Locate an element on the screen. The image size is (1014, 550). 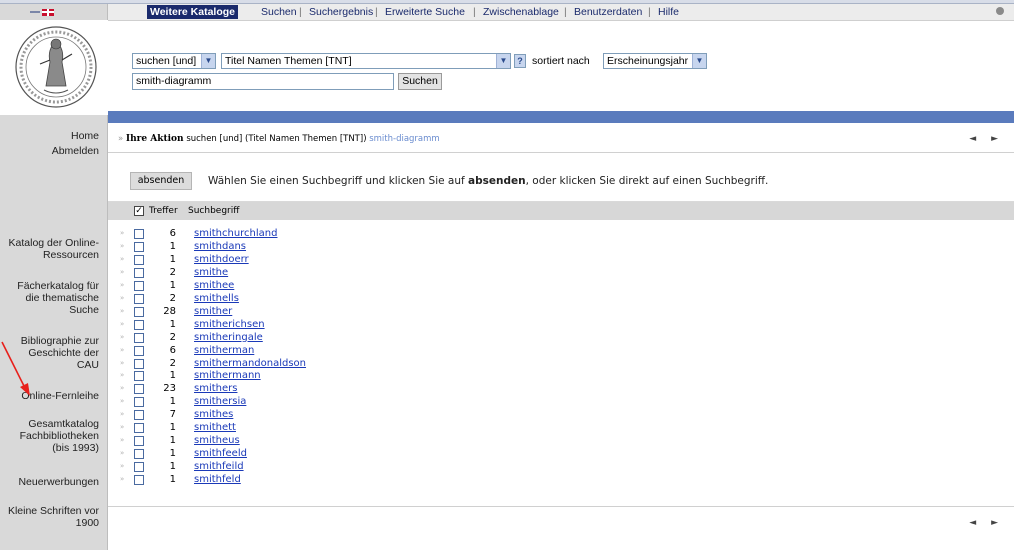
search-term-link: smitheringale is located at coordinates (228, 337).